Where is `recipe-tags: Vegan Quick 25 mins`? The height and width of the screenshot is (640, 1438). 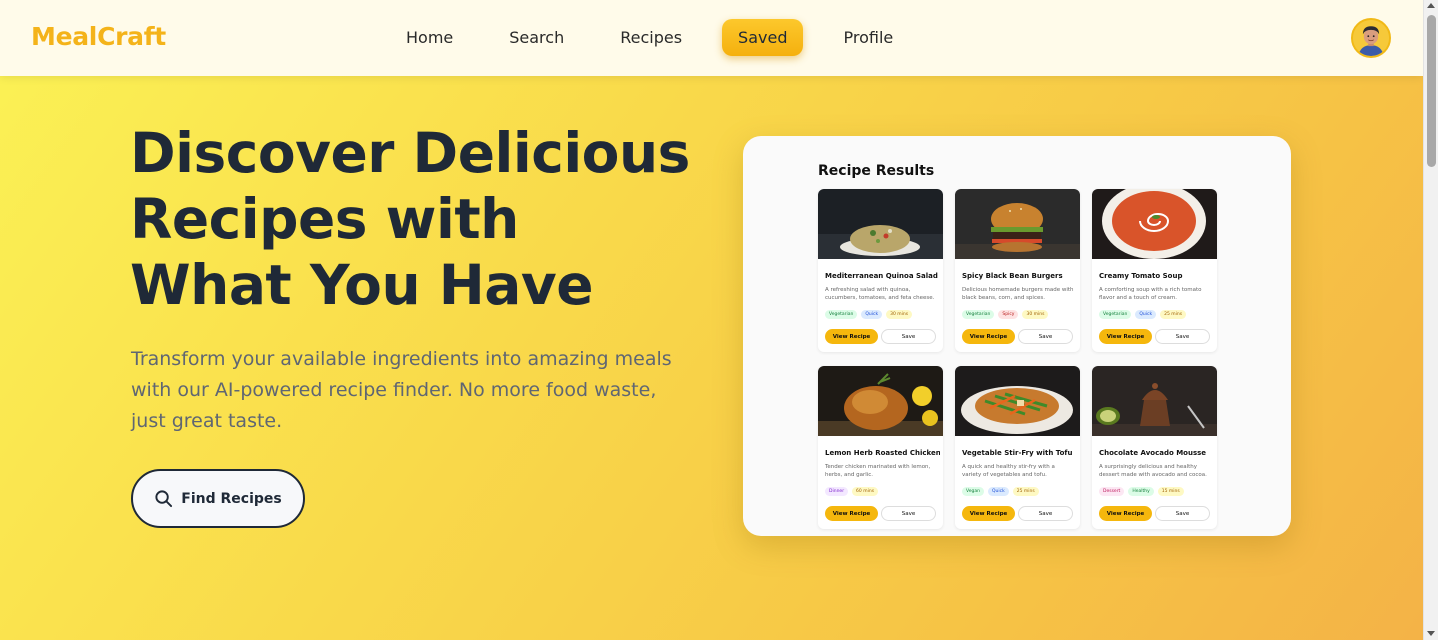 recipe-tags: Vegan Quick 25 mins is located at coordinates (1000, 491).